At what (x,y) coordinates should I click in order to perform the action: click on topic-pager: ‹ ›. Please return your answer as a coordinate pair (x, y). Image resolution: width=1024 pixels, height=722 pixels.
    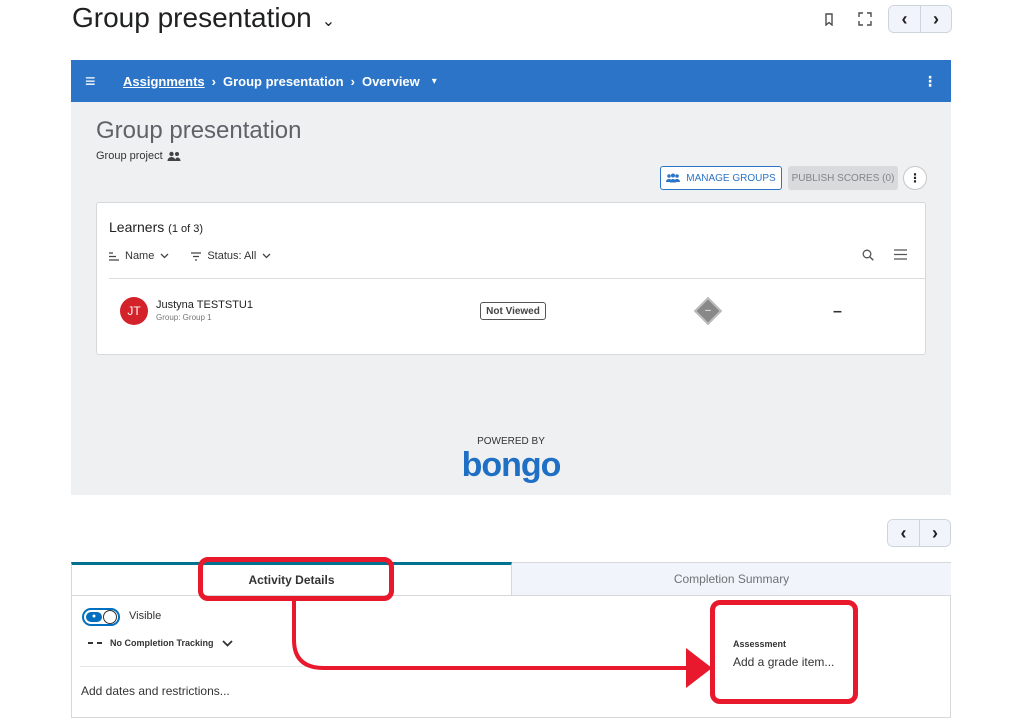
    Looking at the image, I should click on (920, 19).